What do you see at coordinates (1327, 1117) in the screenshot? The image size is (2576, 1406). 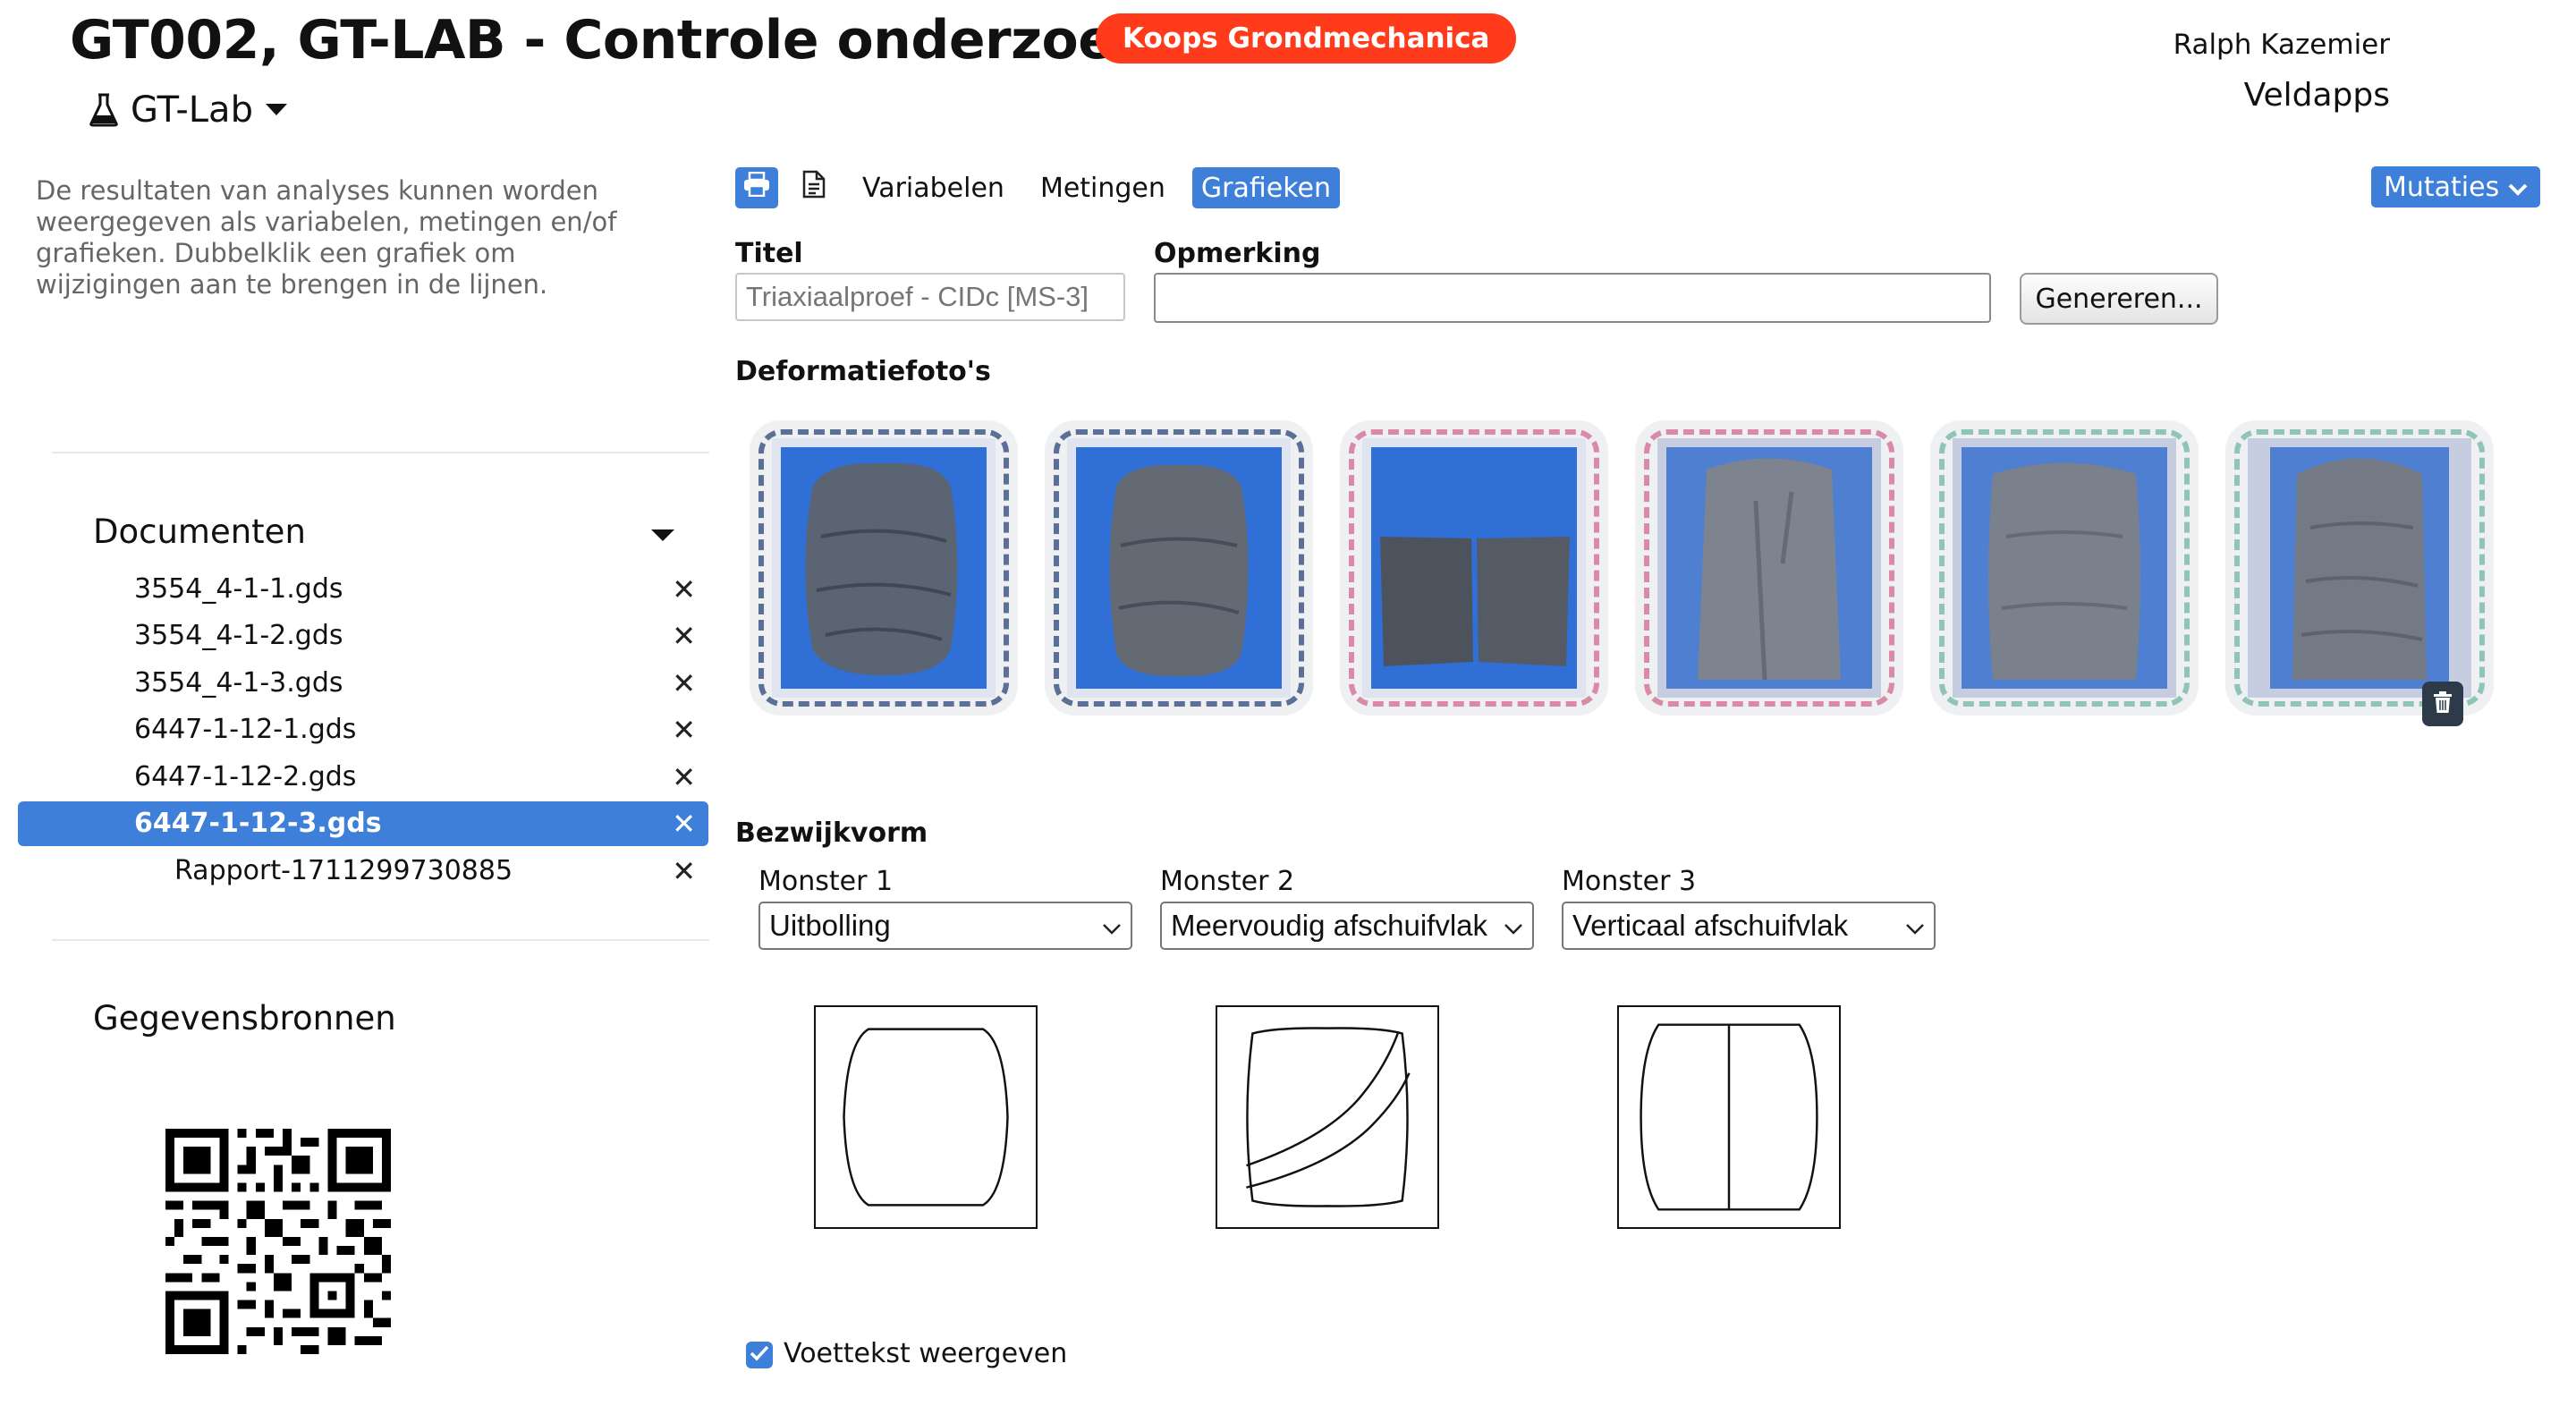 I see `multiple-shear-failure-diagram` at bounding box center [1327, 1117].